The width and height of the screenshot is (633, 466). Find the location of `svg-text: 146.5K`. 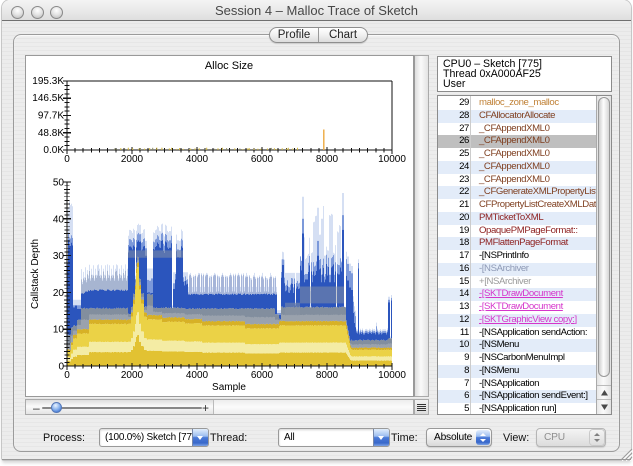

svg-text: 146.5K is located at coordinates (48, 98).